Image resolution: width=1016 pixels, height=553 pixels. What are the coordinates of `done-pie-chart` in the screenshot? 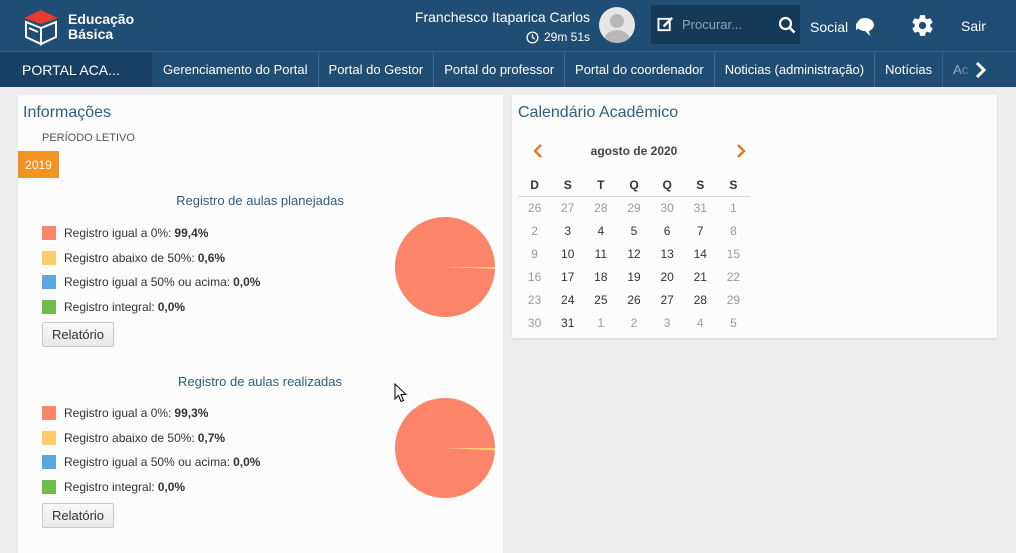 It's located at (445, 448).